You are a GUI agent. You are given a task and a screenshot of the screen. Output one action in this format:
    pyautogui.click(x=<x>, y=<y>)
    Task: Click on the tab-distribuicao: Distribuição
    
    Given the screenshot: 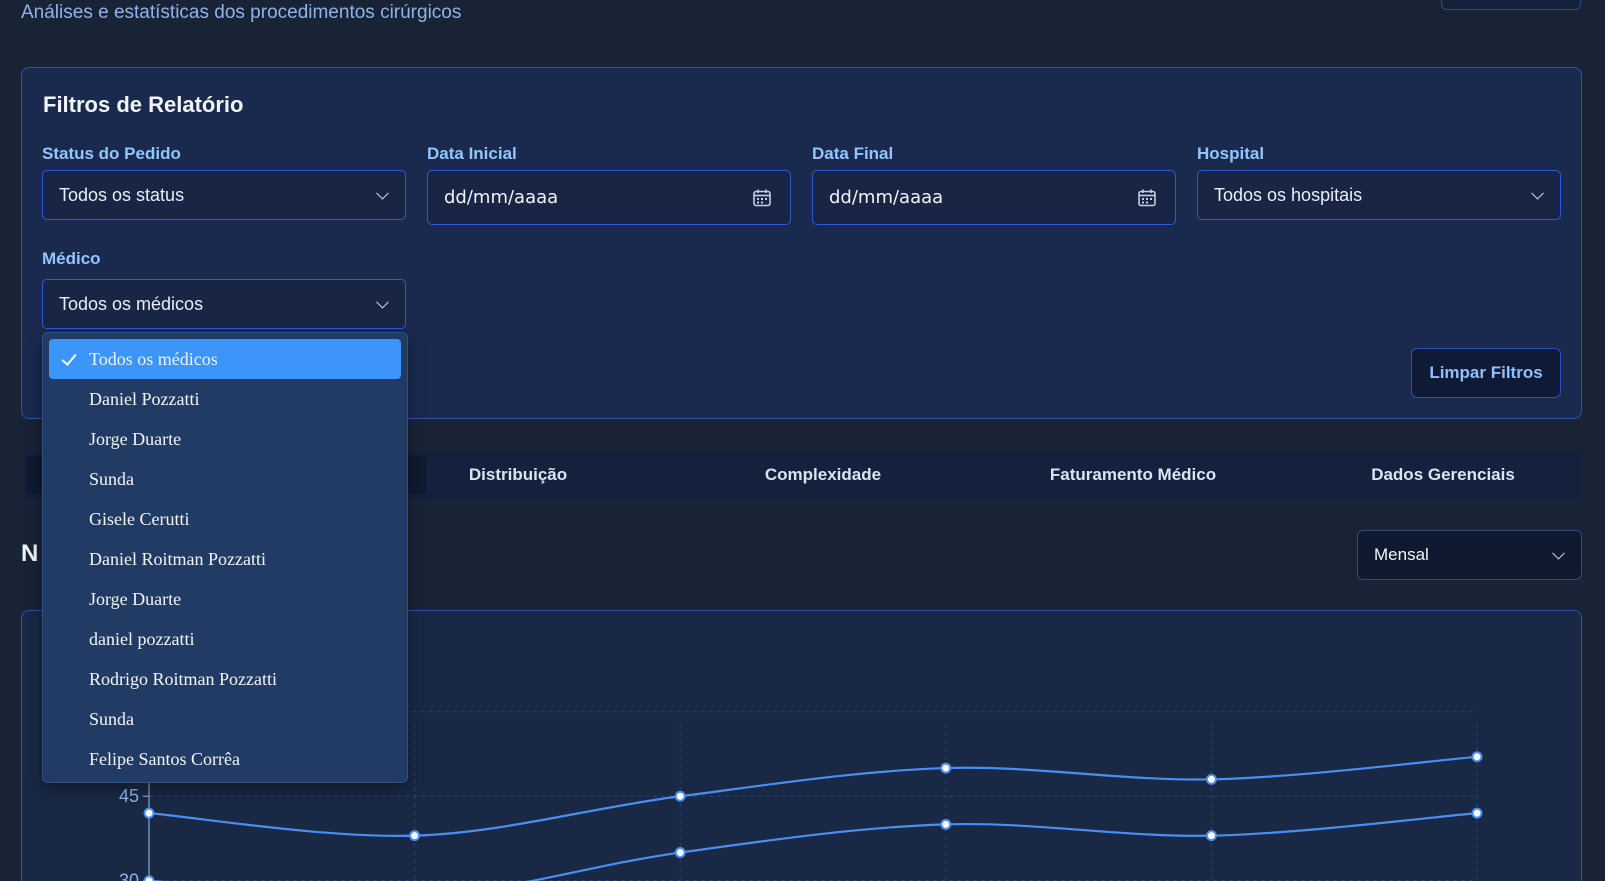 What is the action you would take?
    pyautogui.click(x=518, y=475)
    